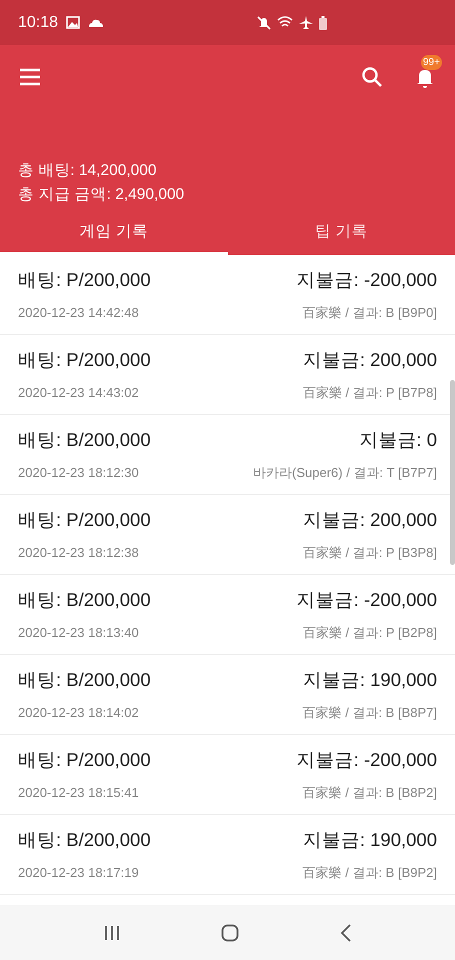  Describe the element at coordinates (264, 23) in the screenshot. I see `mute-icon` at that location.